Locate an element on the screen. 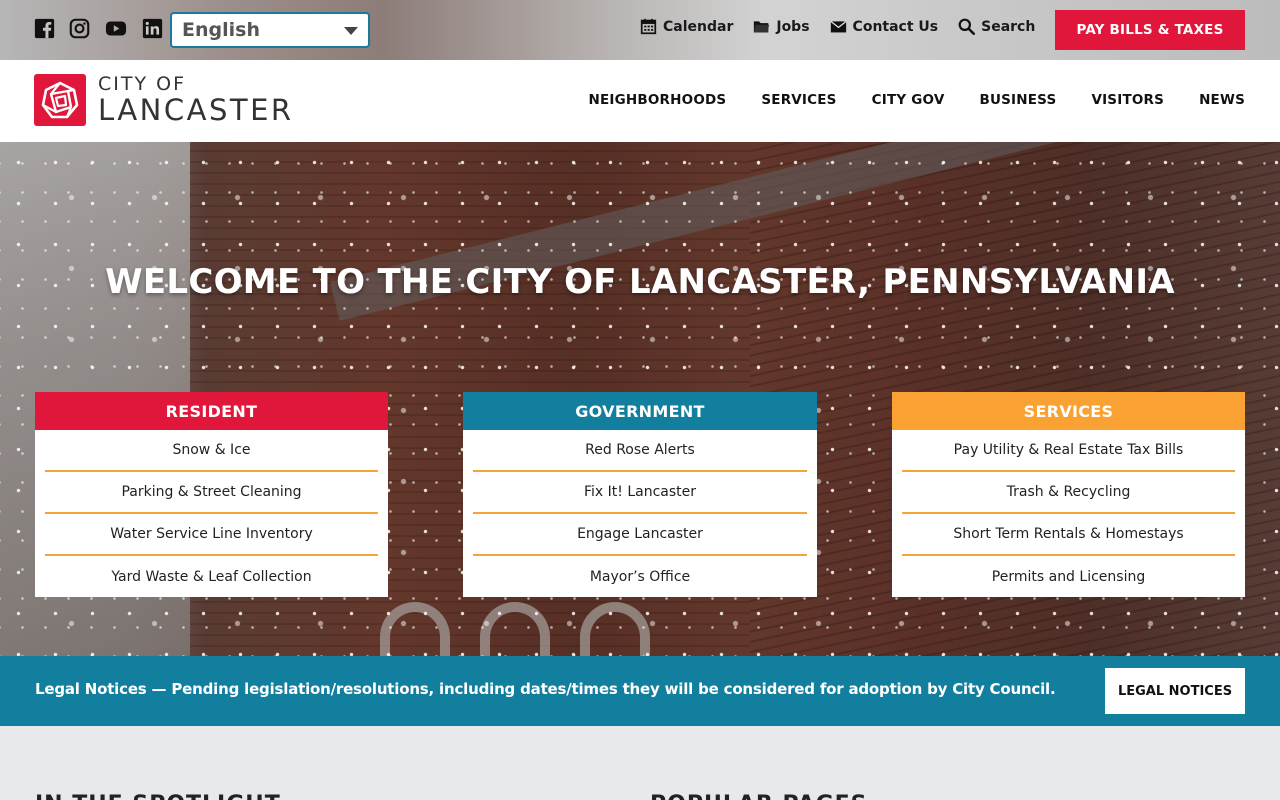 The image size is (1280, 800). resident-link-yard-waste: Yard Waste & Leaf Collection is located at coordinates (211, 576).